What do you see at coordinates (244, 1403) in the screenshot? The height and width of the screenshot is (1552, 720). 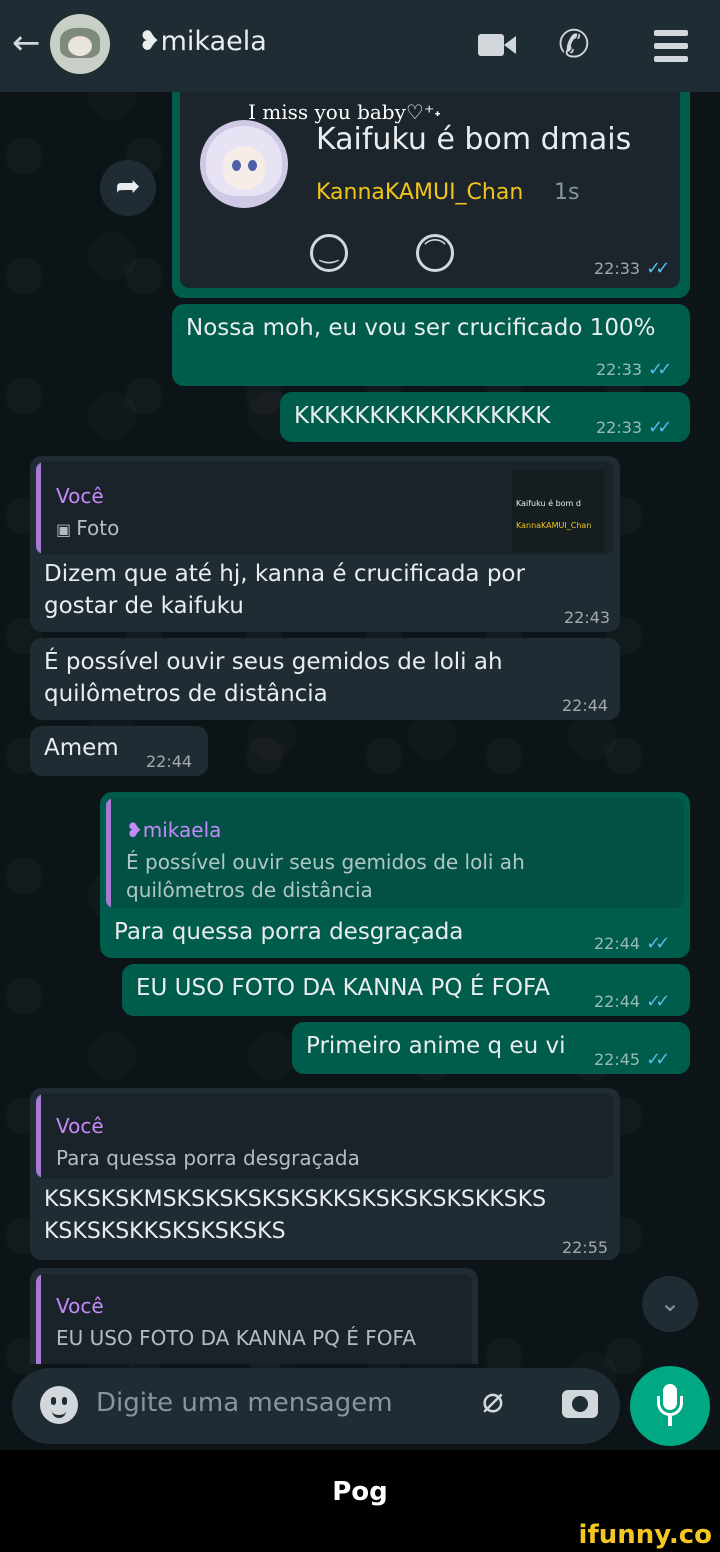 I see `message-input: Digite uma mensagem` at bounding box center [244, 1403].